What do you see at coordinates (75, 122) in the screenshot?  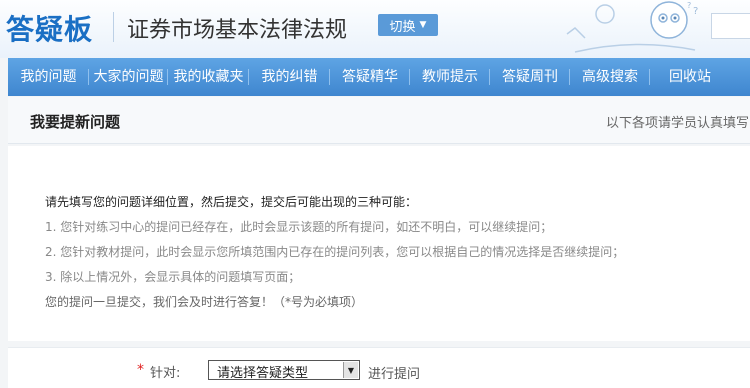 I see `panel-title: 我要提新问题` at bounding box center [75, 122].